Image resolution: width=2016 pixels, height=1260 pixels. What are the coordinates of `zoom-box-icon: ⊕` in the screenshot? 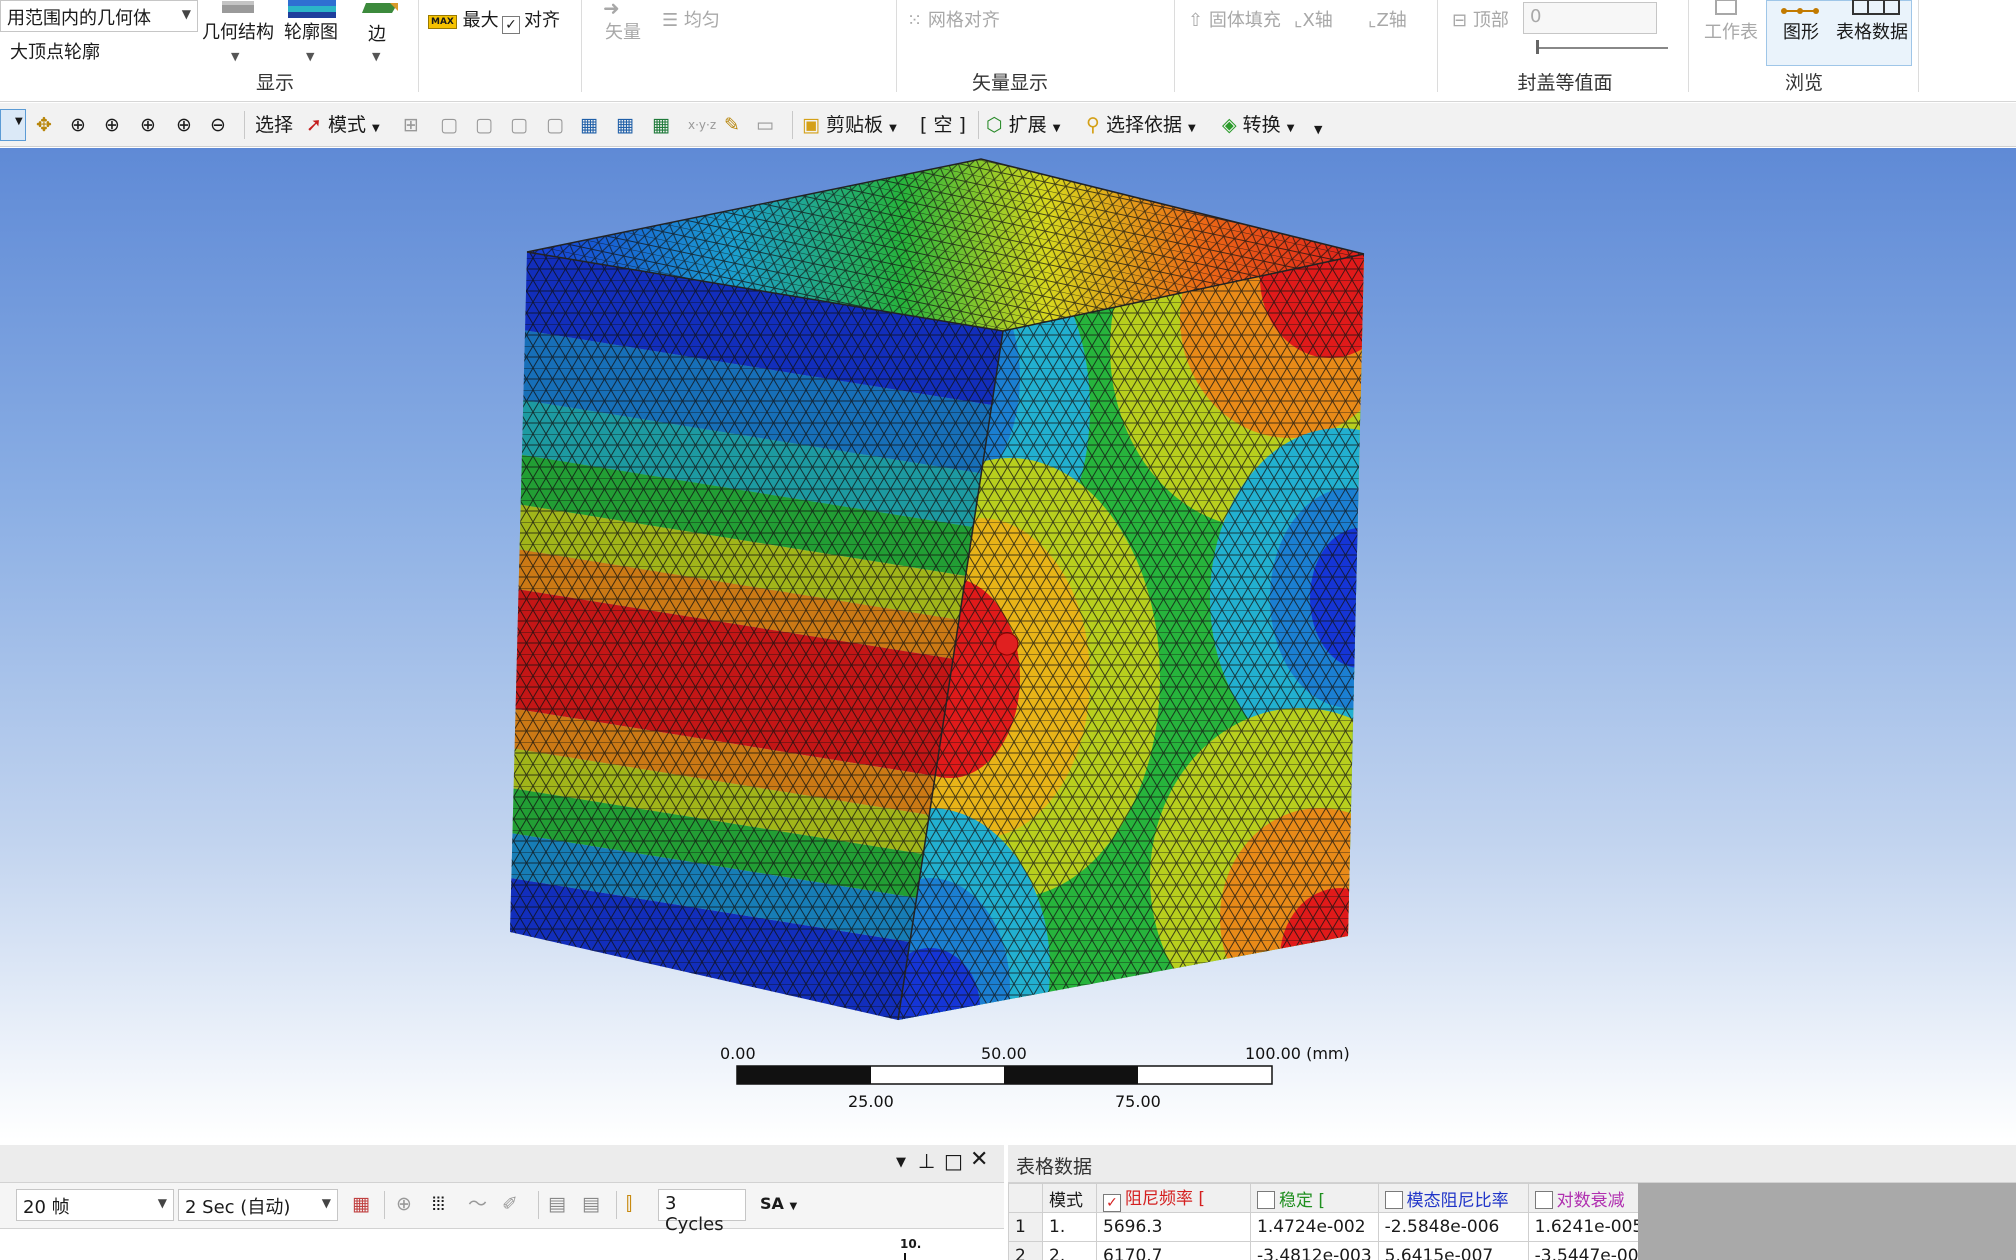 It's located at (148, 125).